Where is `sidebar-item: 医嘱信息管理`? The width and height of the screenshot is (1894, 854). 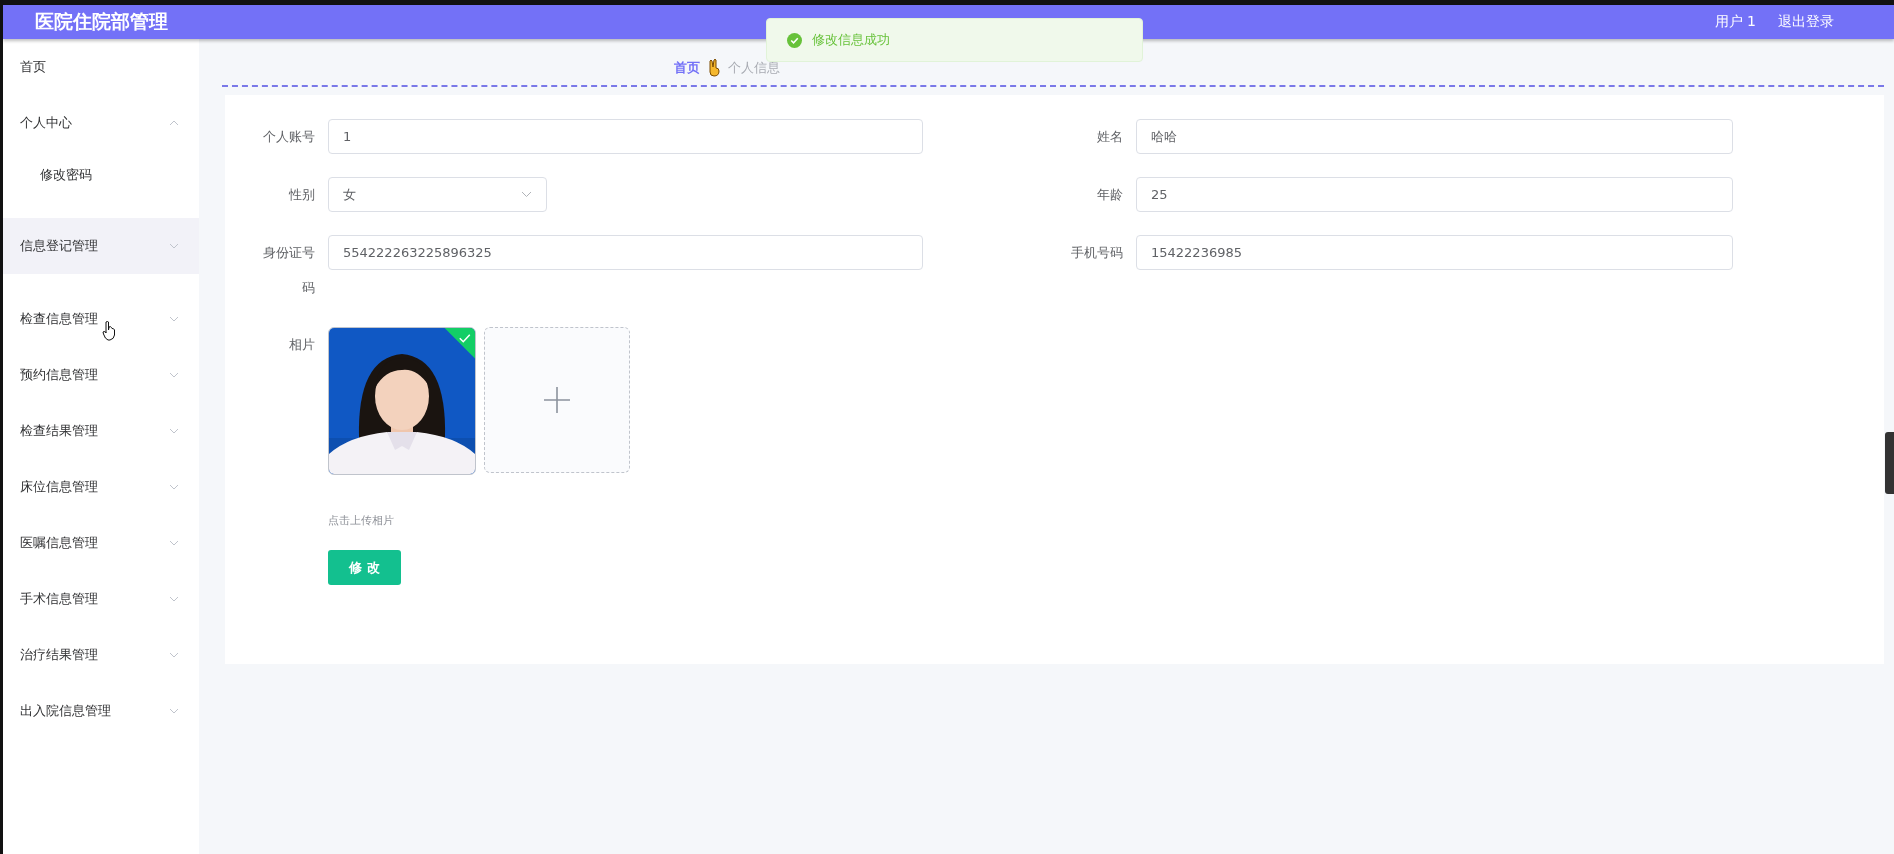
sidebar-item: 医嘱信息管理 is located at coordinates (101, 543).